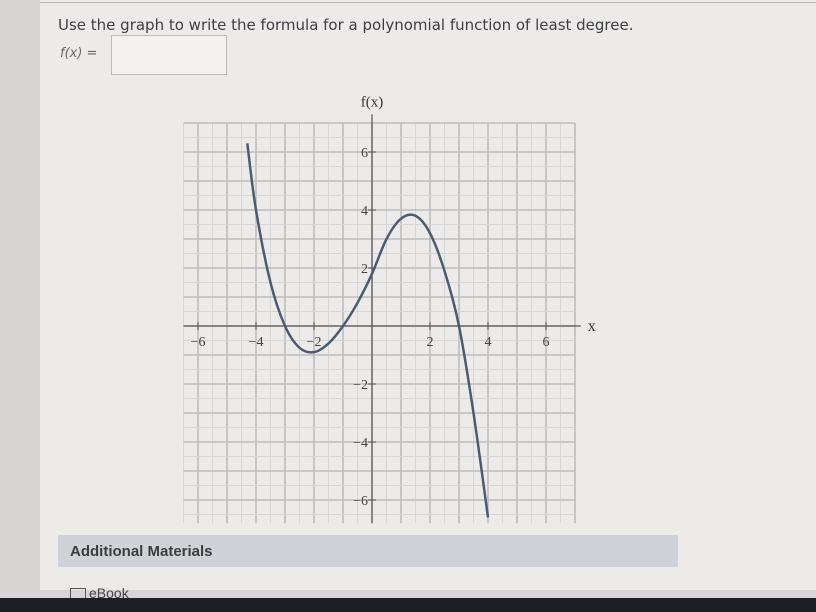  Describe the element at coordinates (488, 342) in the screenshot. I see `x-tick-label: 4` at that location.